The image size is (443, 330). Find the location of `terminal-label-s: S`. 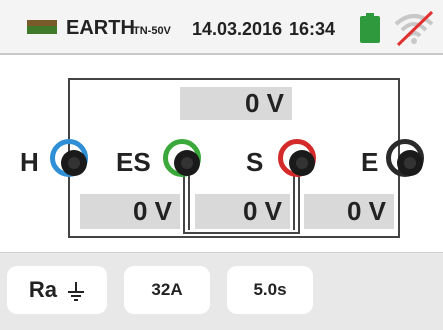

terminal-label-s: S is located at coordinates (255, 162).